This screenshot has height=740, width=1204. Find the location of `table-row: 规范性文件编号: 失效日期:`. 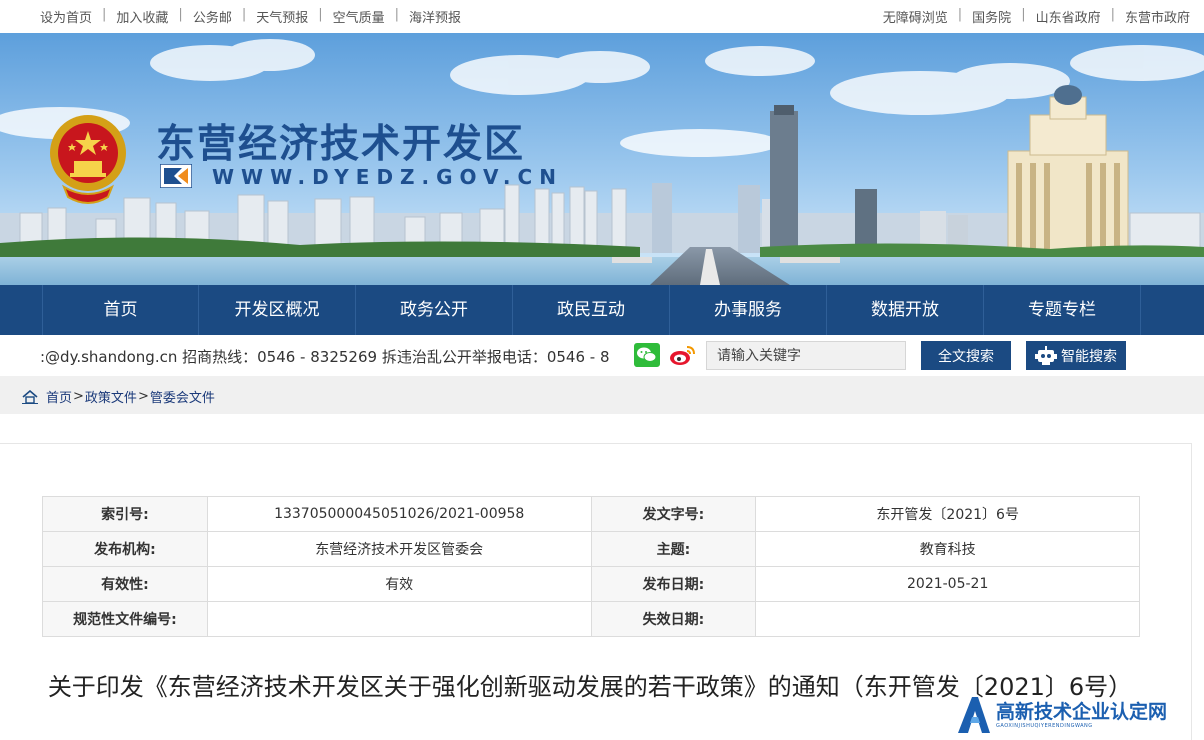

table-row: 规范性文件编号: 失效日期: is located at coordinates (591, 619).